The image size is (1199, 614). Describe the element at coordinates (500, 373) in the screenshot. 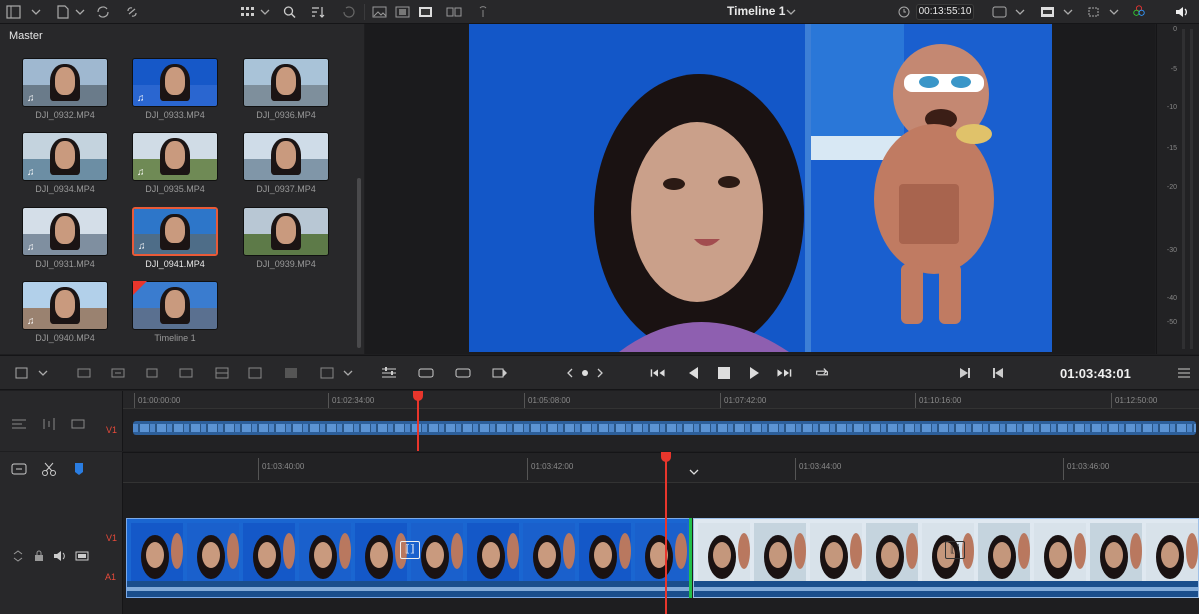

I see `play-clip-icon` at that location.